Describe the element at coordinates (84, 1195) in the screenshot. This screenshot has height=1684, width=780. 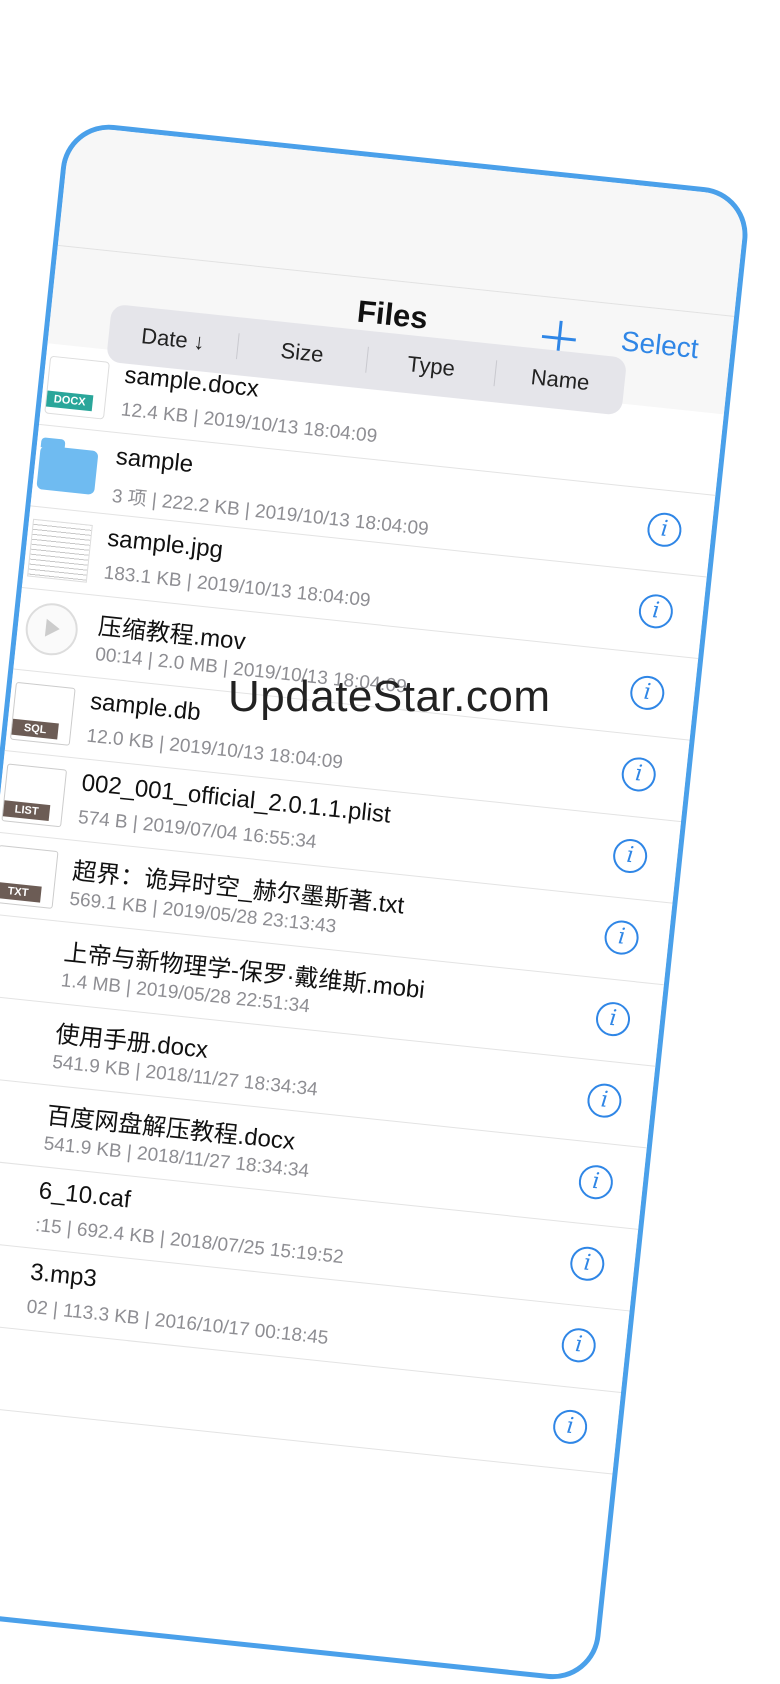
I see `file-name: 6_10.caf` at that location.